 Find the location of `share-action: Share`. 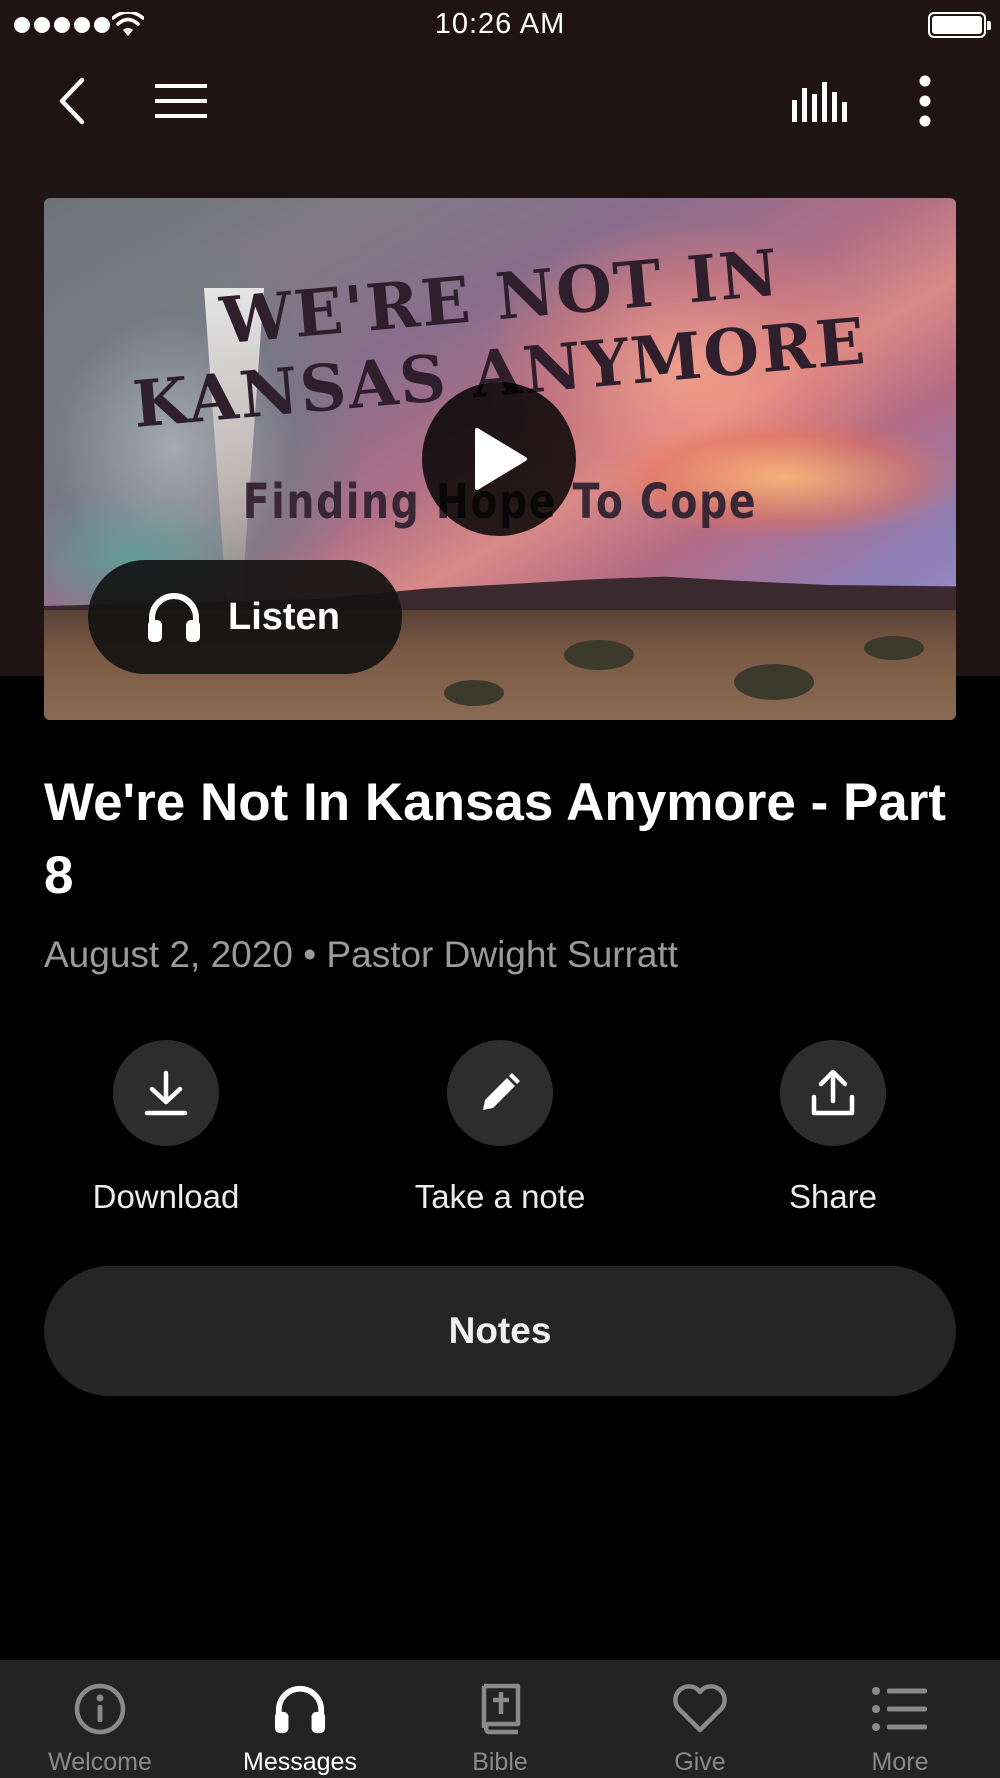

share-action: Share is located at coordinates (833, 1128).